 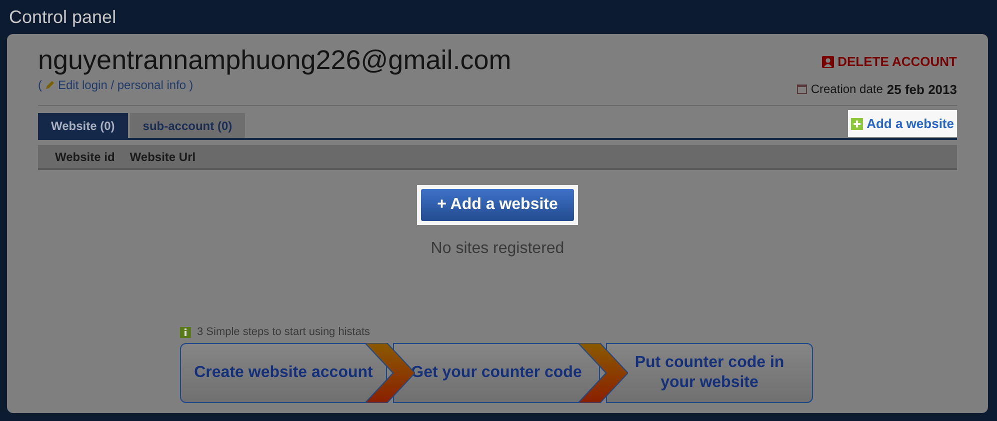 What do you see at coordinates (85, 157) in the screenshot?
I see `column-header: Website id` at bounding box center [85, 157].